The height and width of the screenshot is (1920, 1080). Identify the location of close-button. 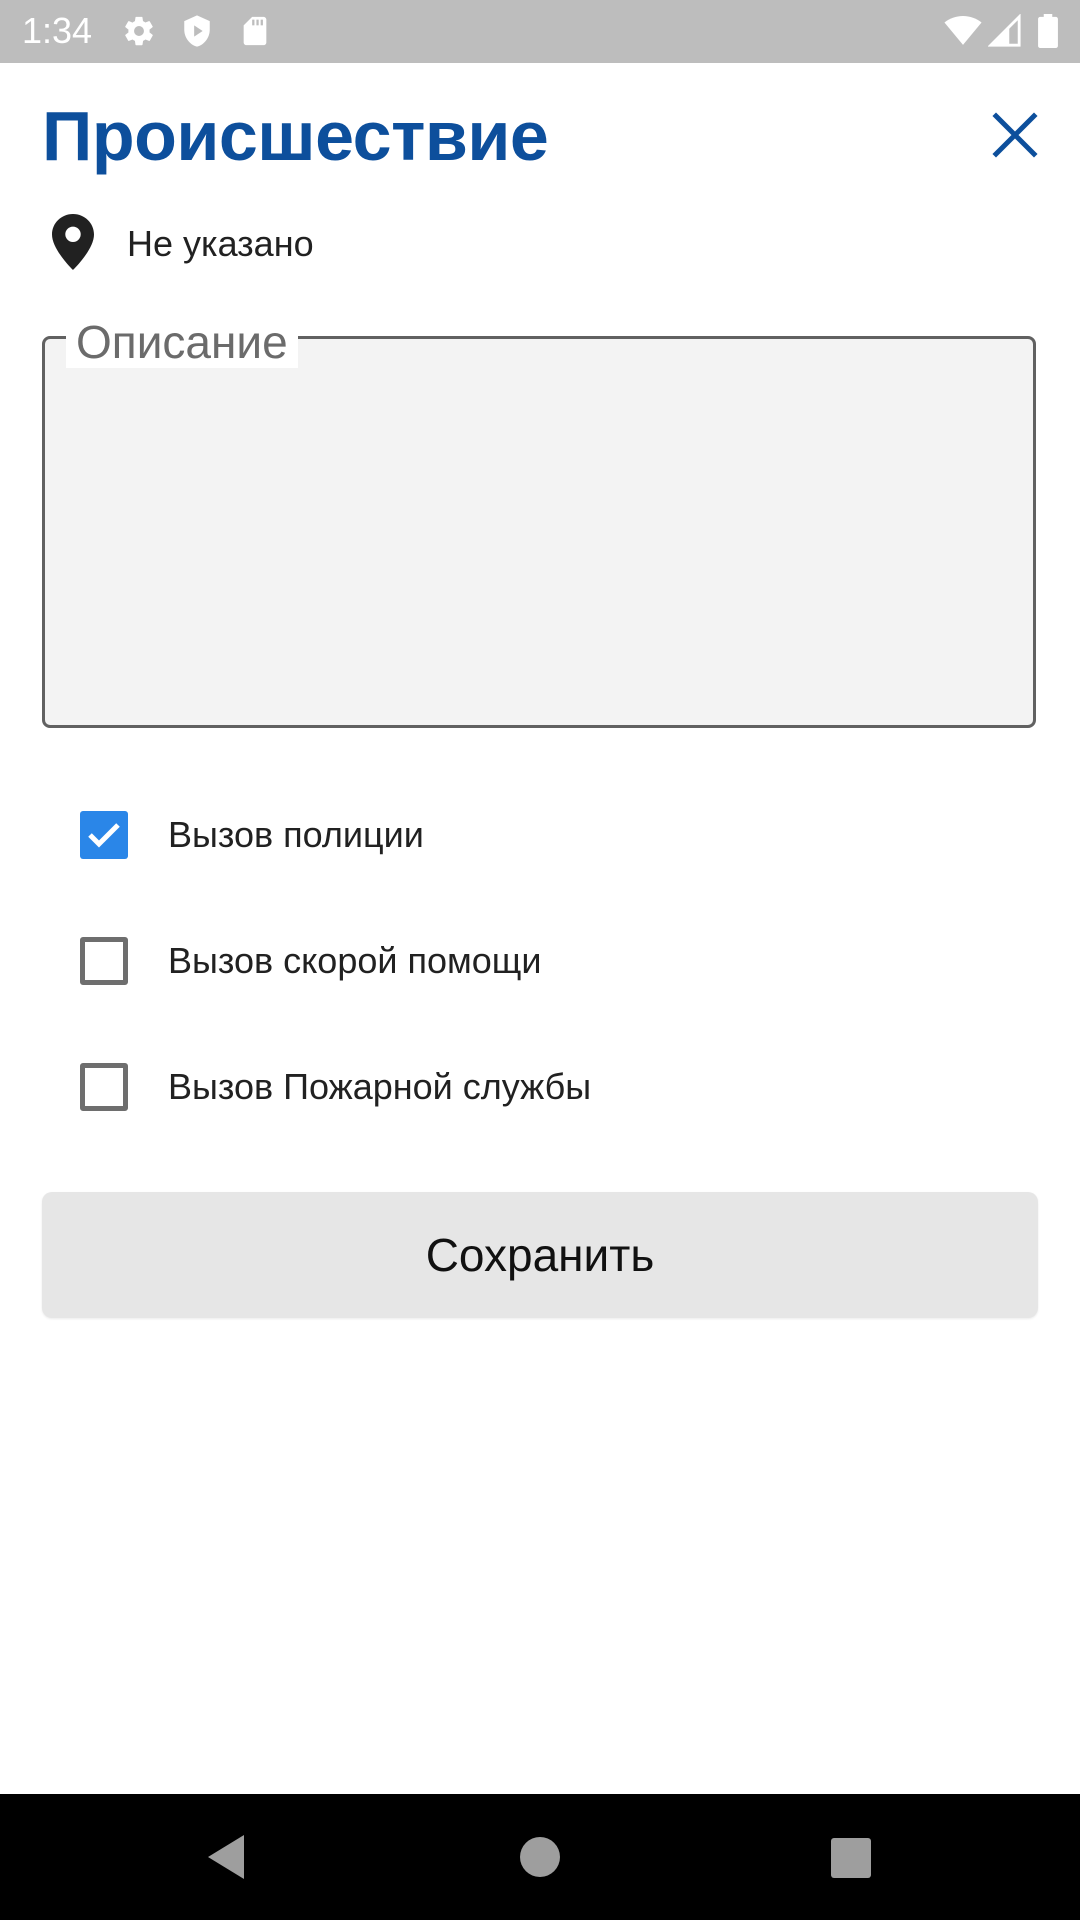
(1015, 135).